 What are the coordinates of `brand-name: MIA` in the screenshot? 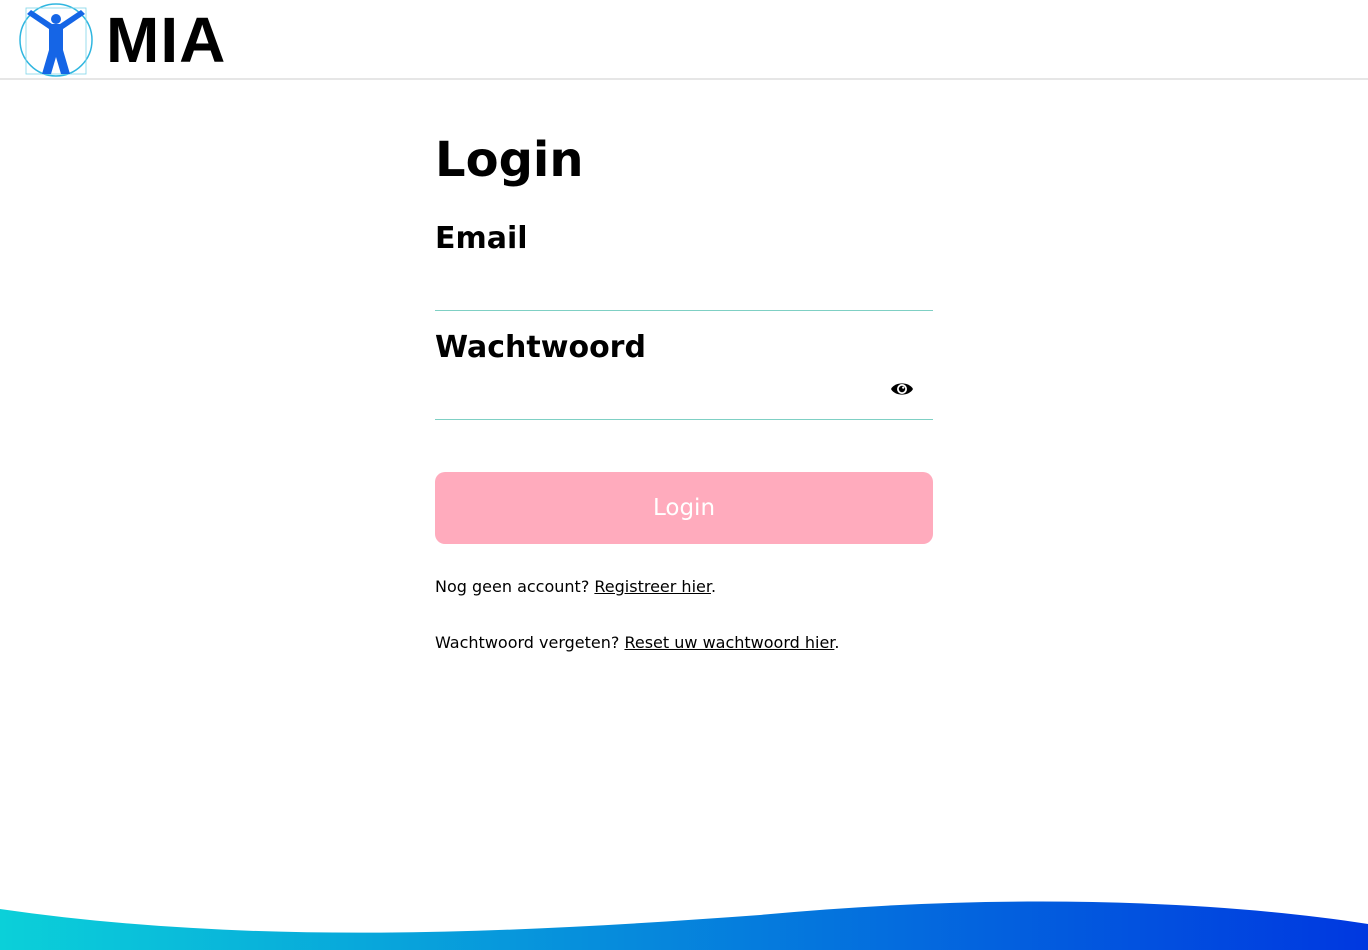 It's located at (166, 40).